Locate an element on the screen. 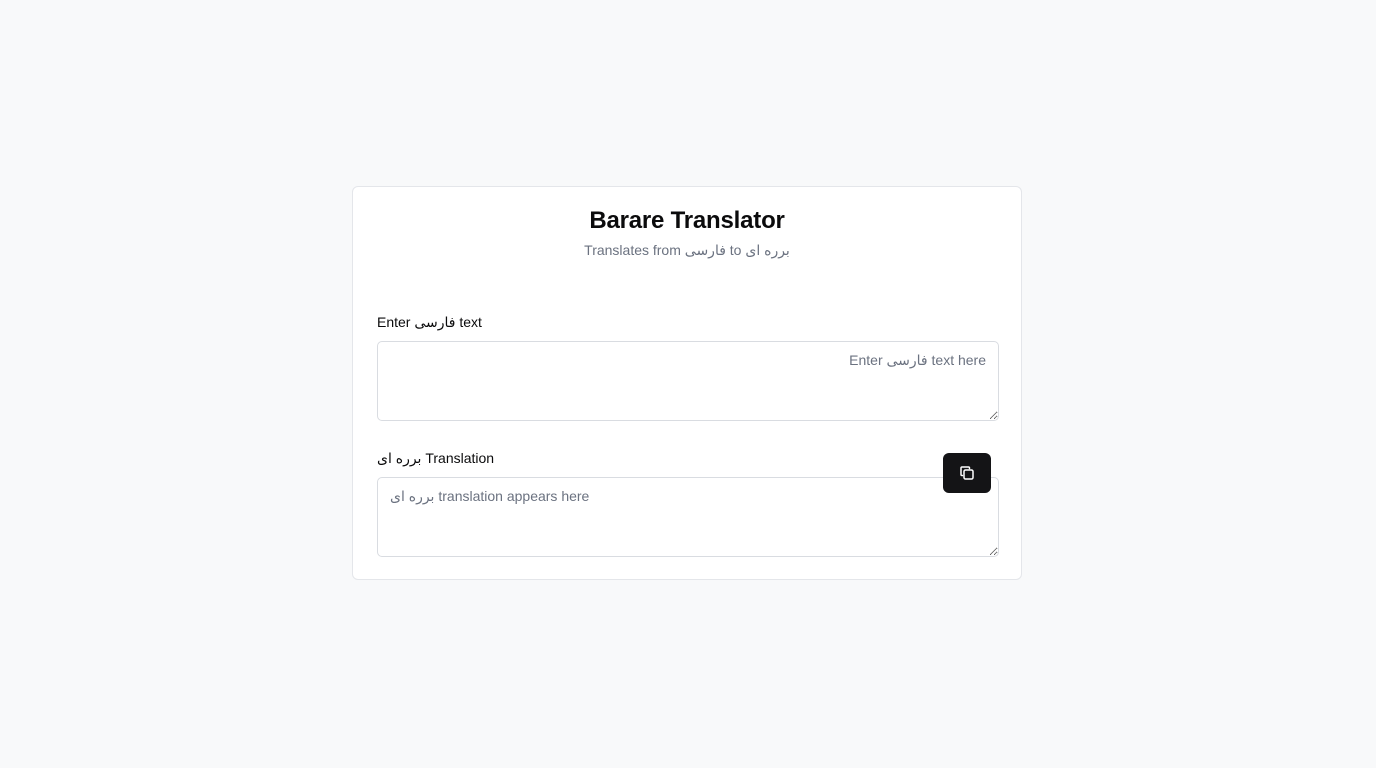  page-title: Barare Translator is located at coordinates (687, 220).